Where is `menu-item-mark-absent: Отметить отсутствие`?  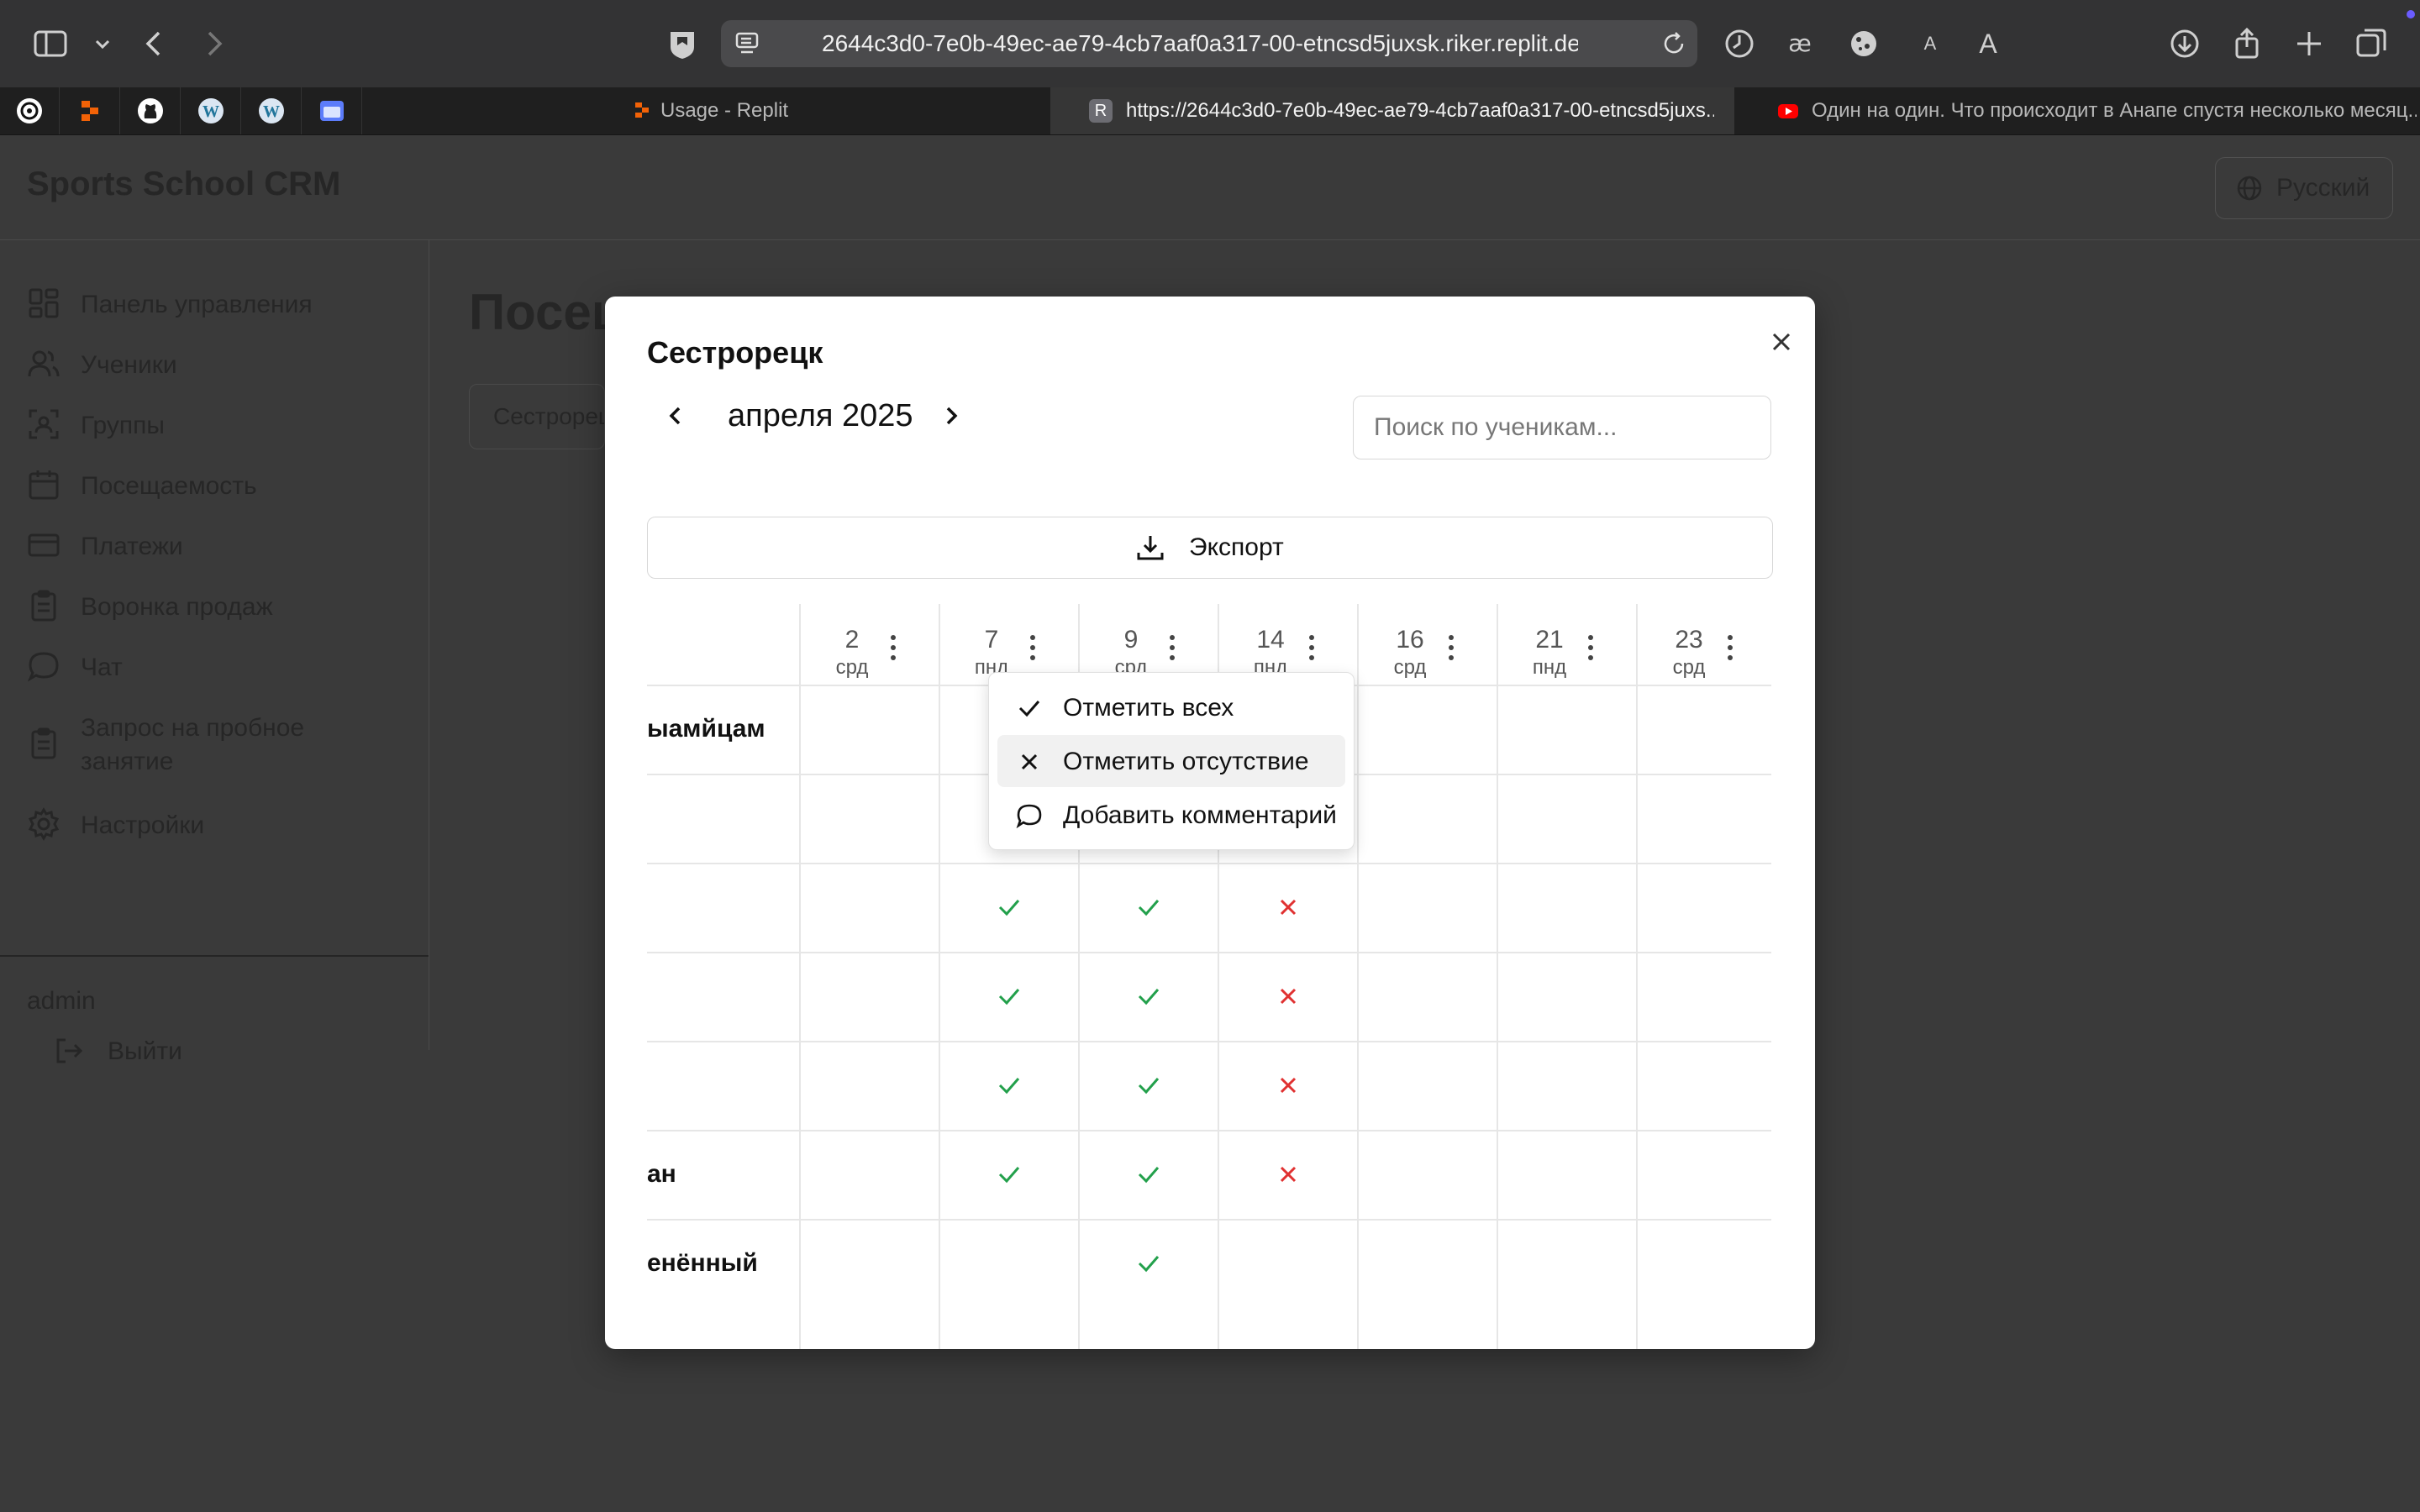
menu-item-mark-absent: Отметить отсутствие is located at coordinates (1171, 761).